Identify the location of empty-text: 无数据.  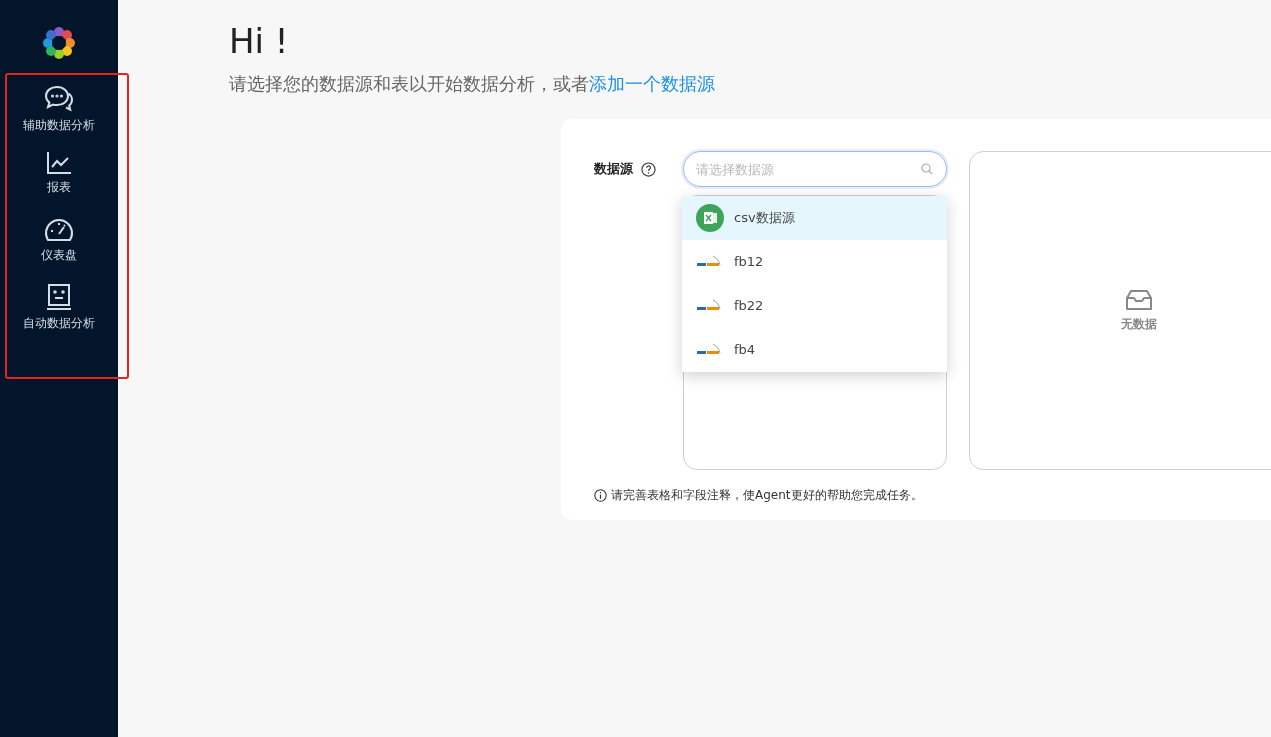
(1139, 324).